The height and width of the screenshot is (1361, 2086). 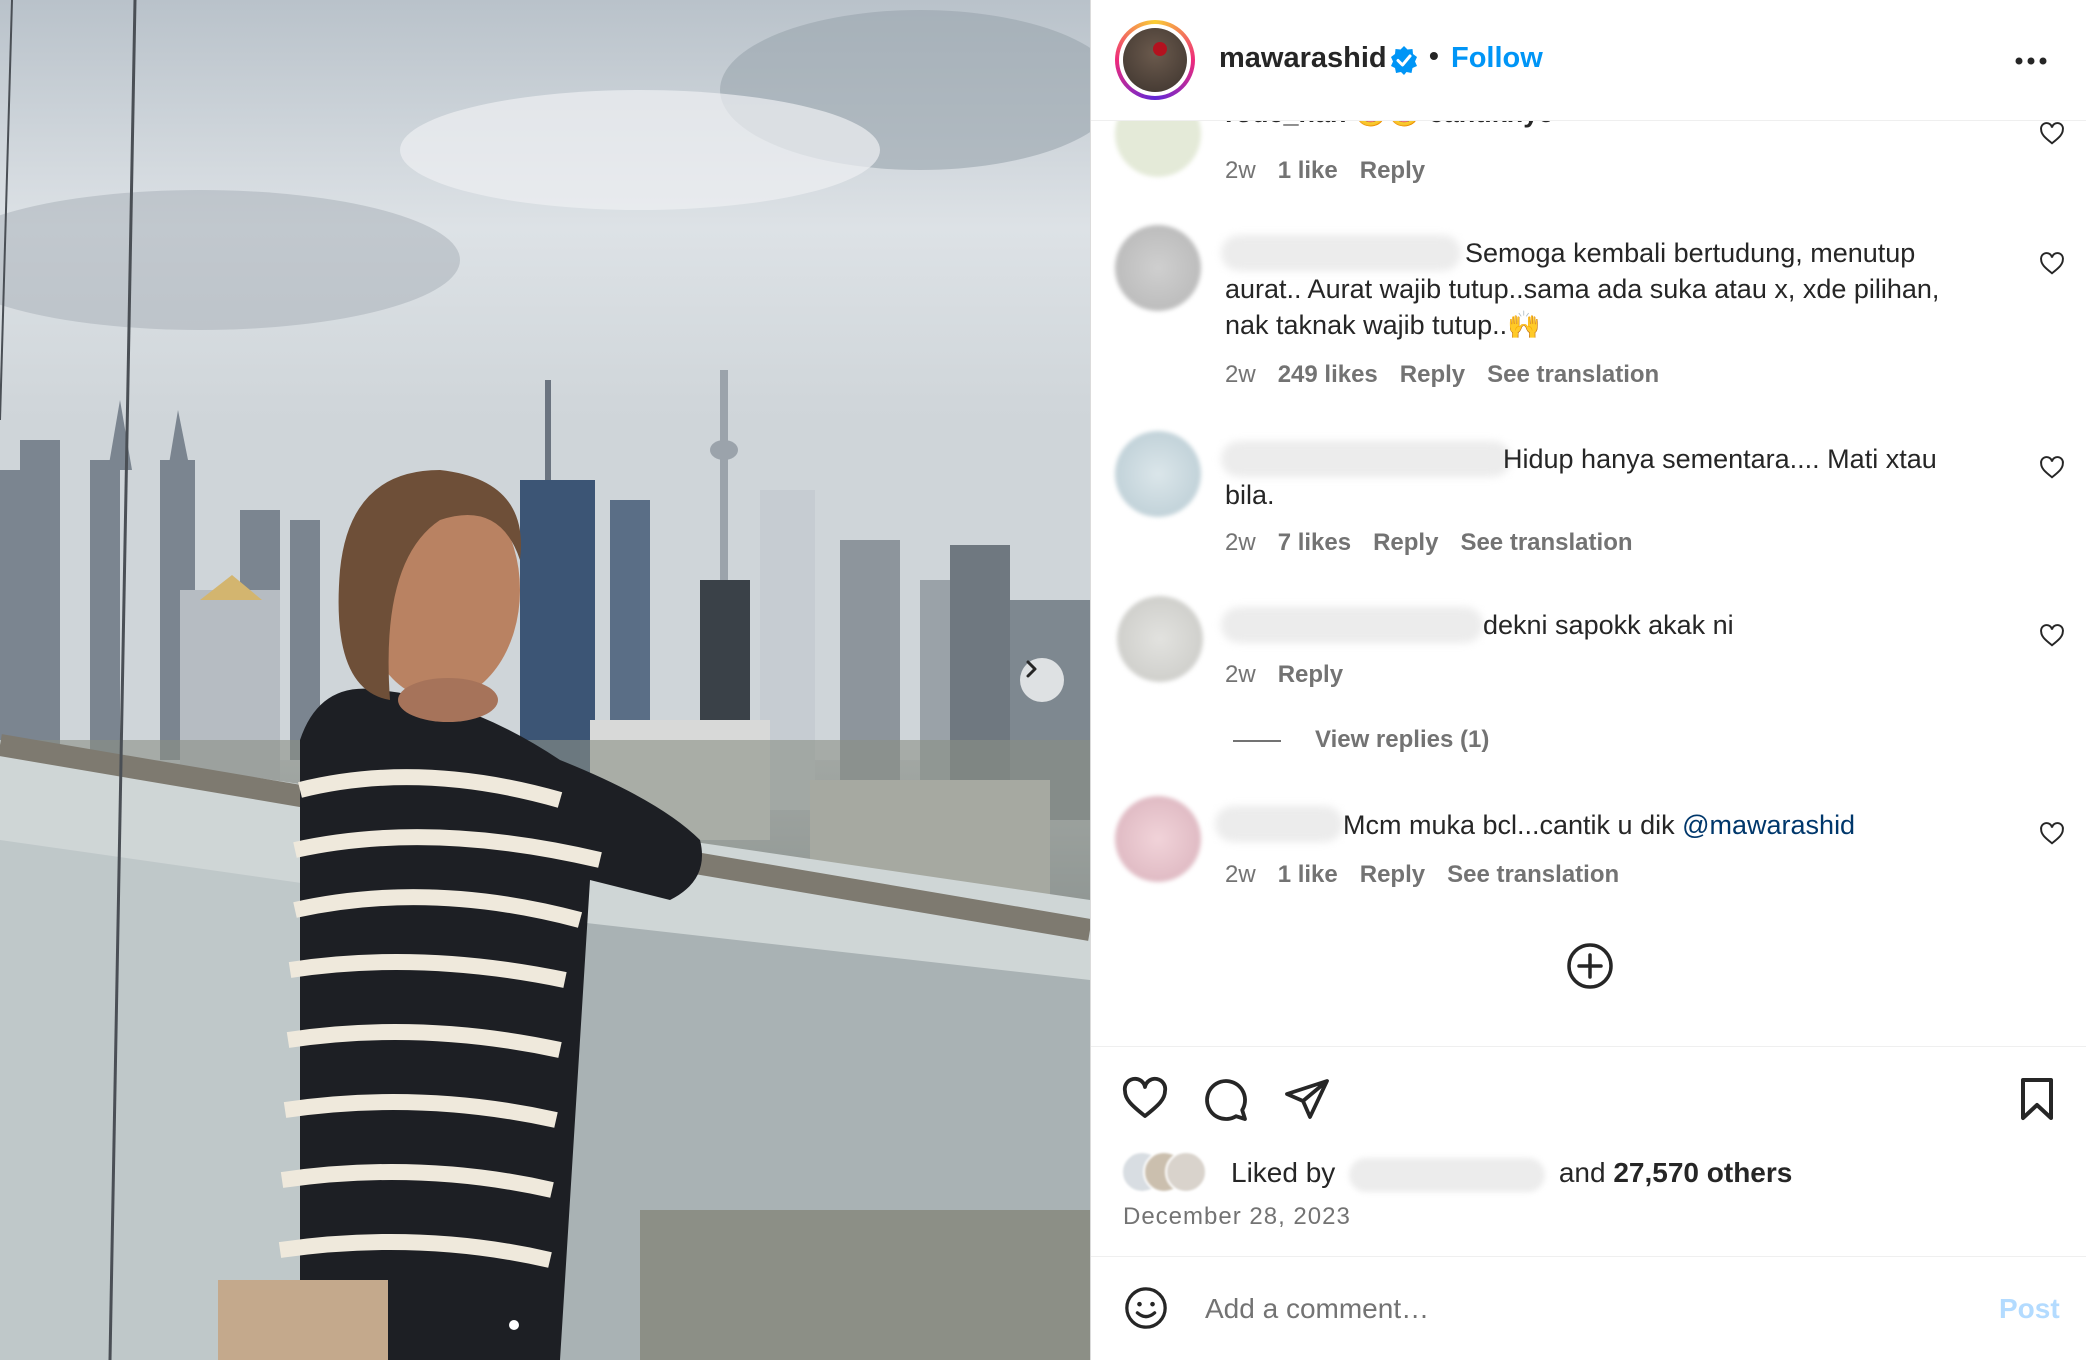 What do you see at coordinates (1237, 1217) in the screenshot?
I see `post-date: December 28, 2023` at bounding box center [1237, 1217].